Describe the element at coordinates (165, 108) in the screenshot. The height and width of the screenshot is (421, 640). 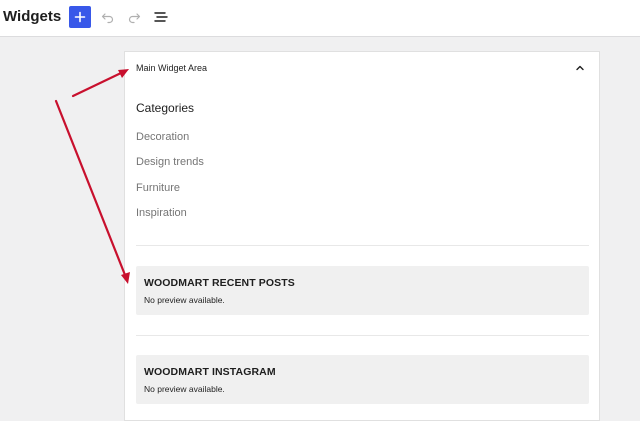
I see `categories-heading: Categories` at that location.